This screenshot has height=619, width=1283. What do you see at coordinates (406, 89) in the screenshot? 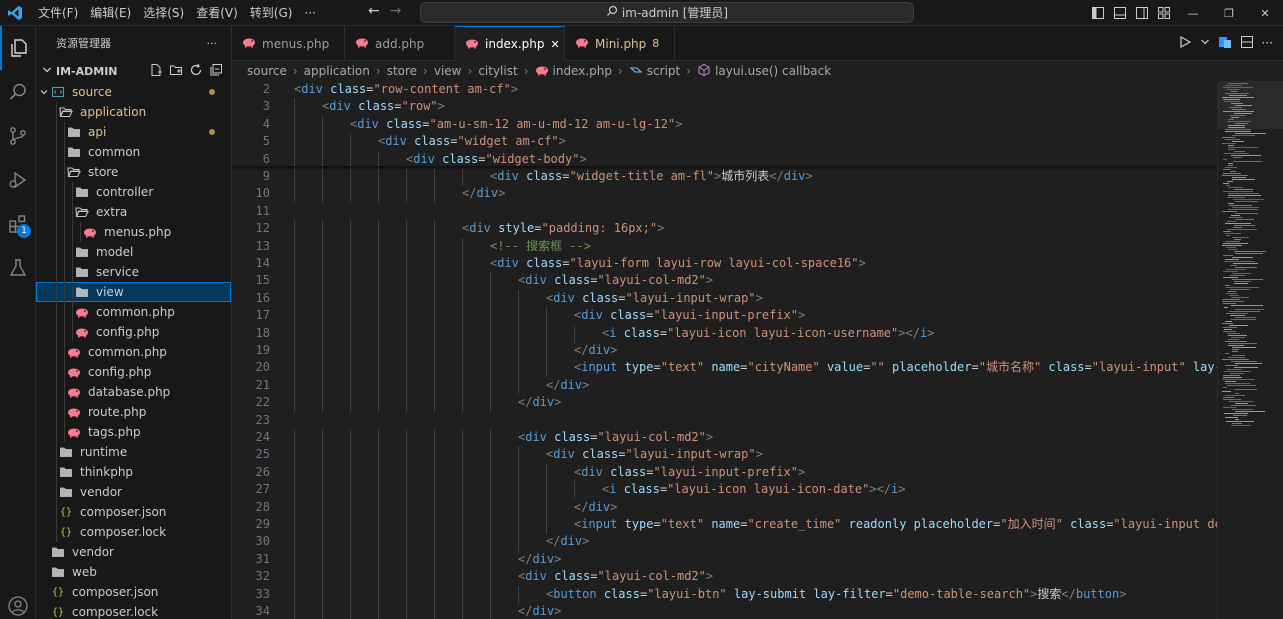
I see `code-text: <div class="row-content am-cf">` at bounding box center [406, 89].